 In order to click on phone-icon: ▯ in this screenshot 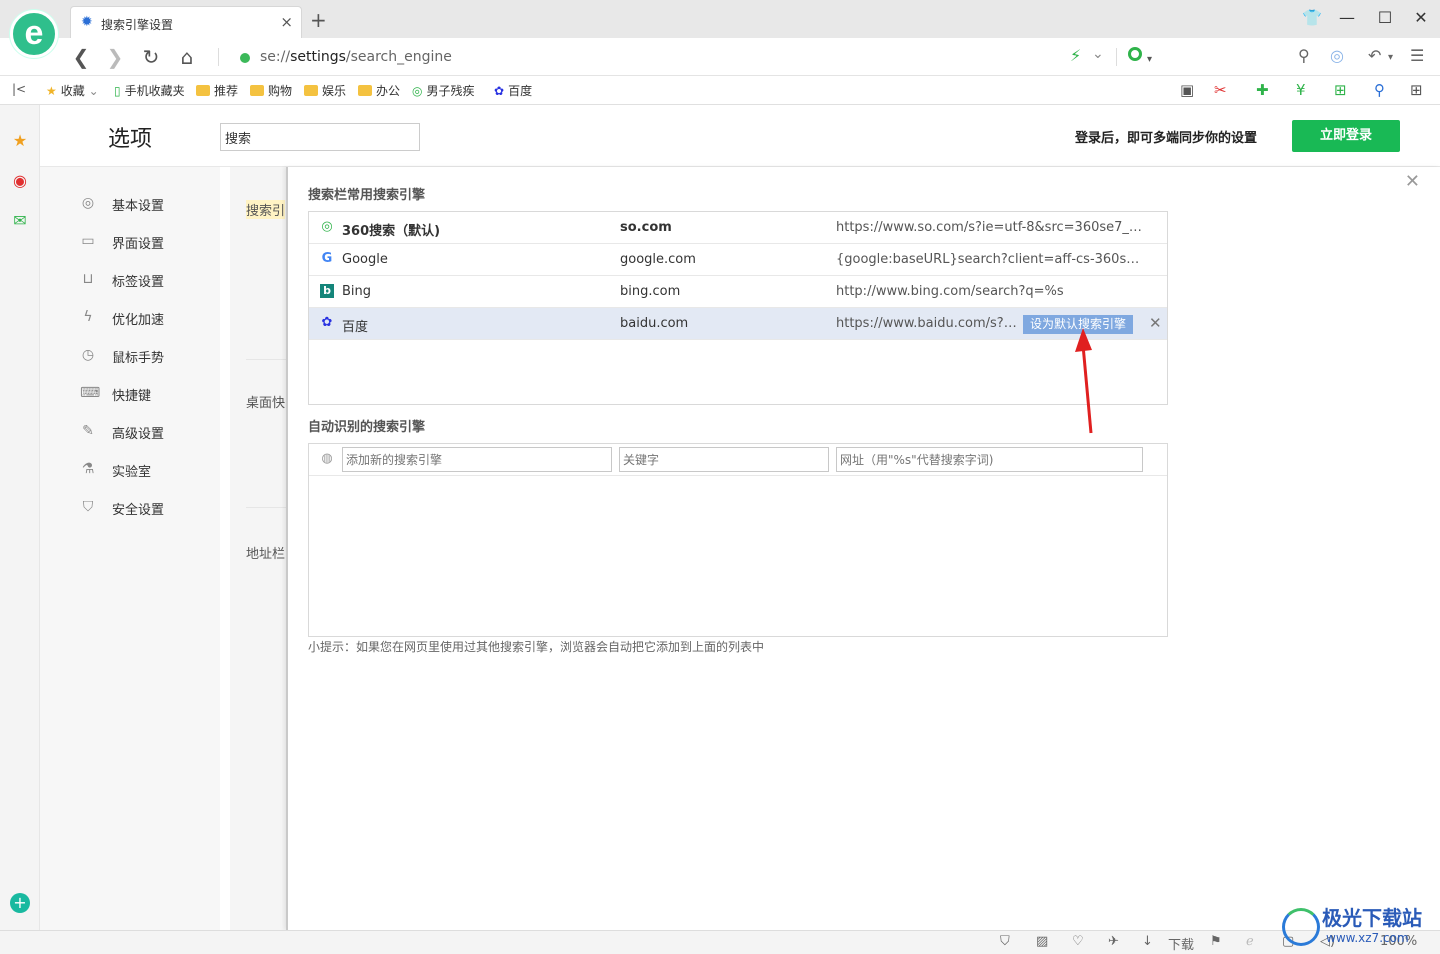, I will do `click(117, 91)`.